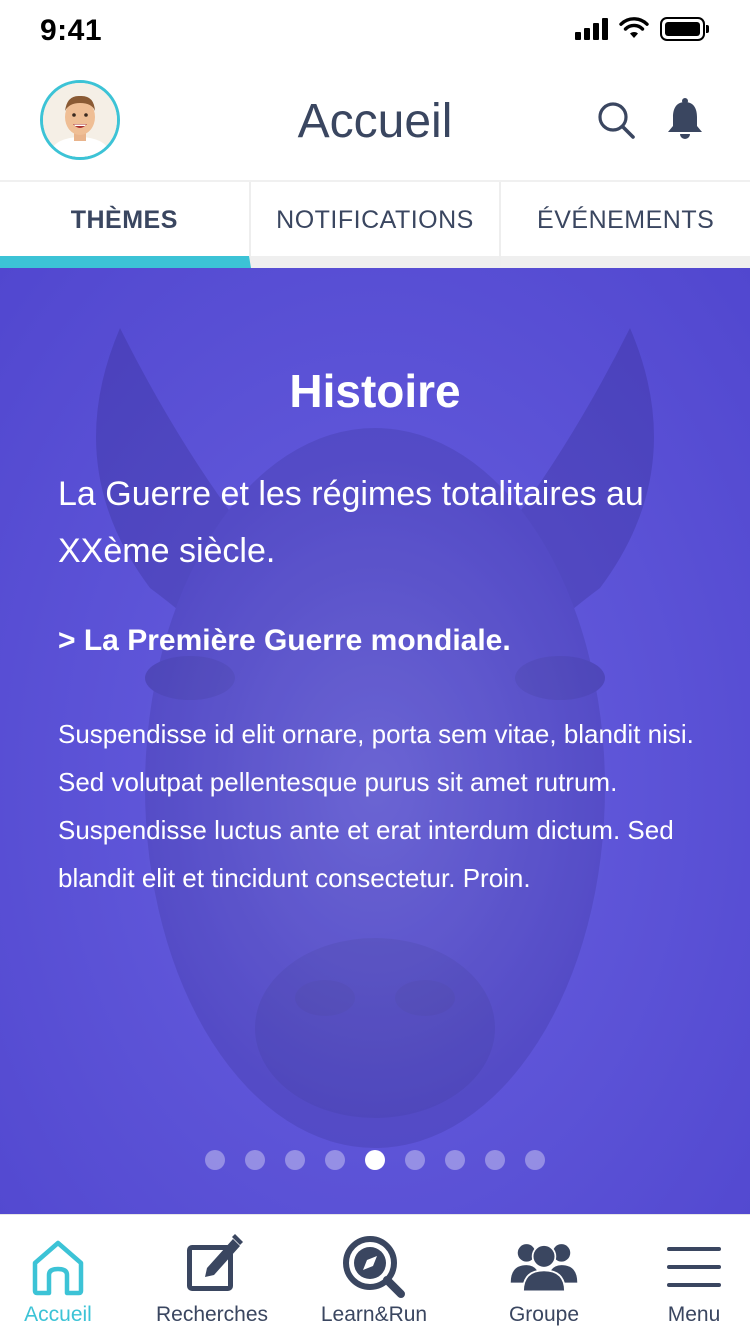  What do you see at coordinates (685, 29) in the screenshot?
I see `battery-icon` at bounding box center [685, 29].